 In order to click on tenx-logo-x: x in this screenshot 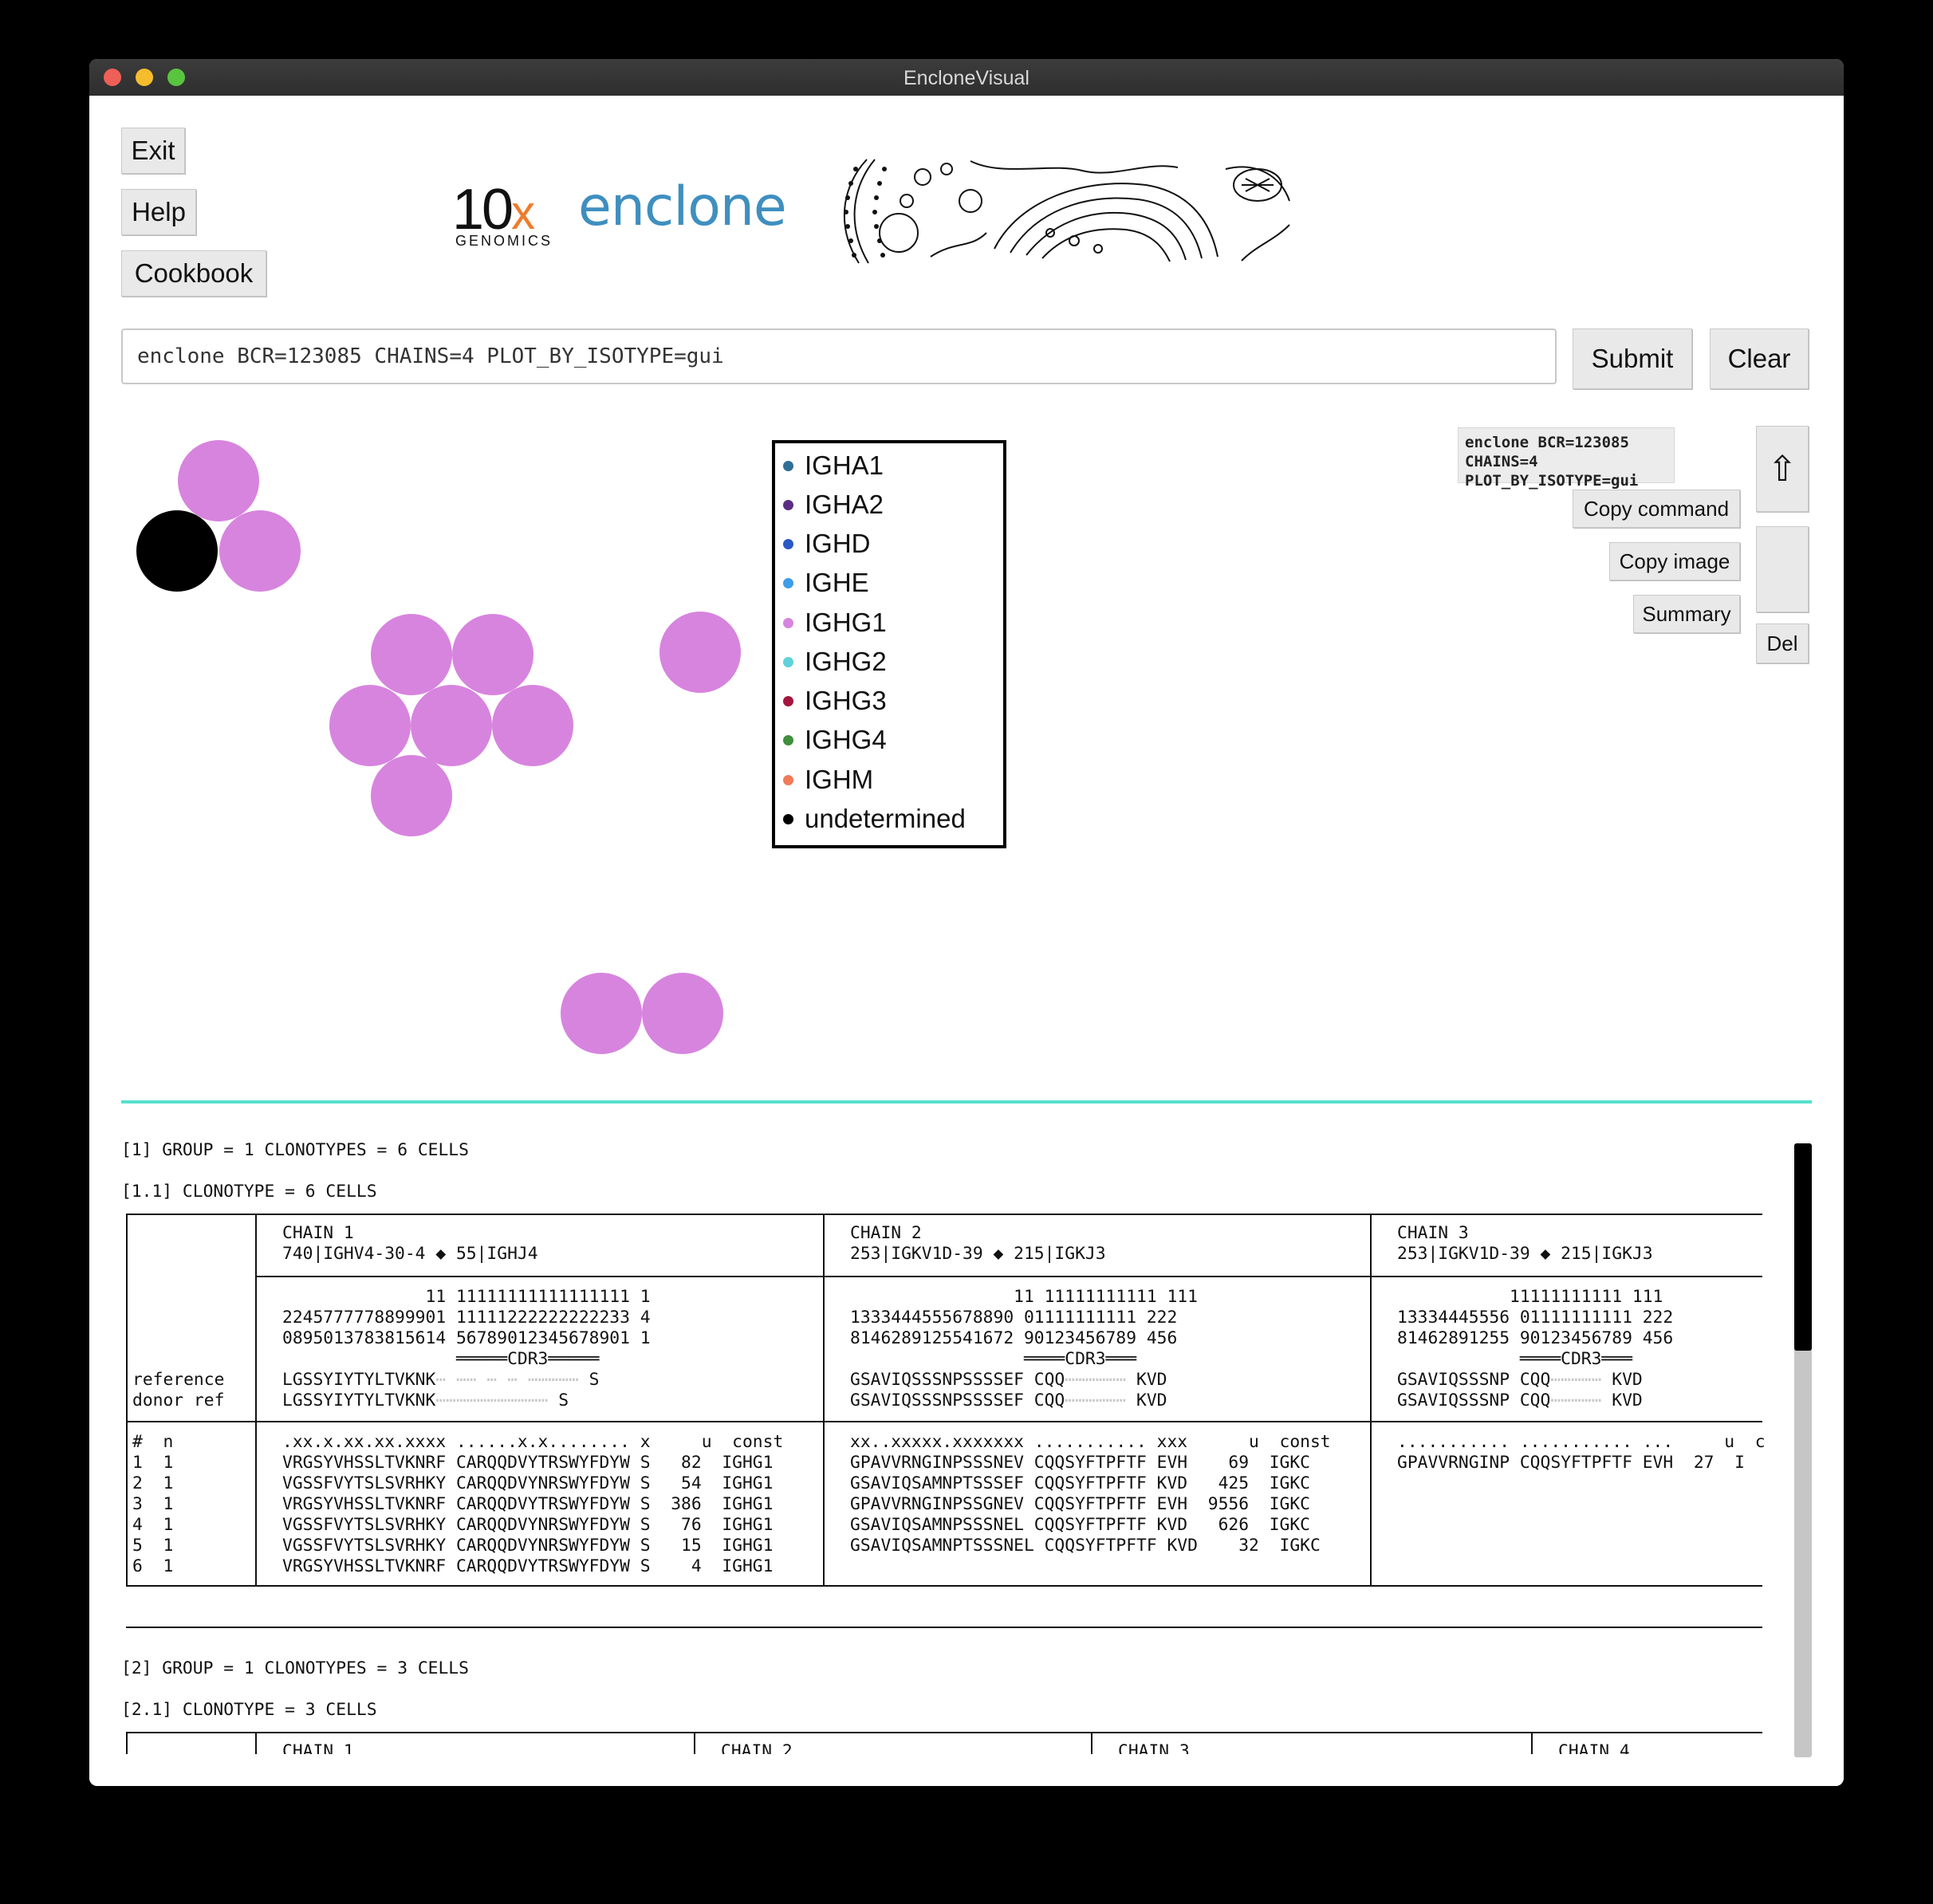, I will do `click(523, 212)`.